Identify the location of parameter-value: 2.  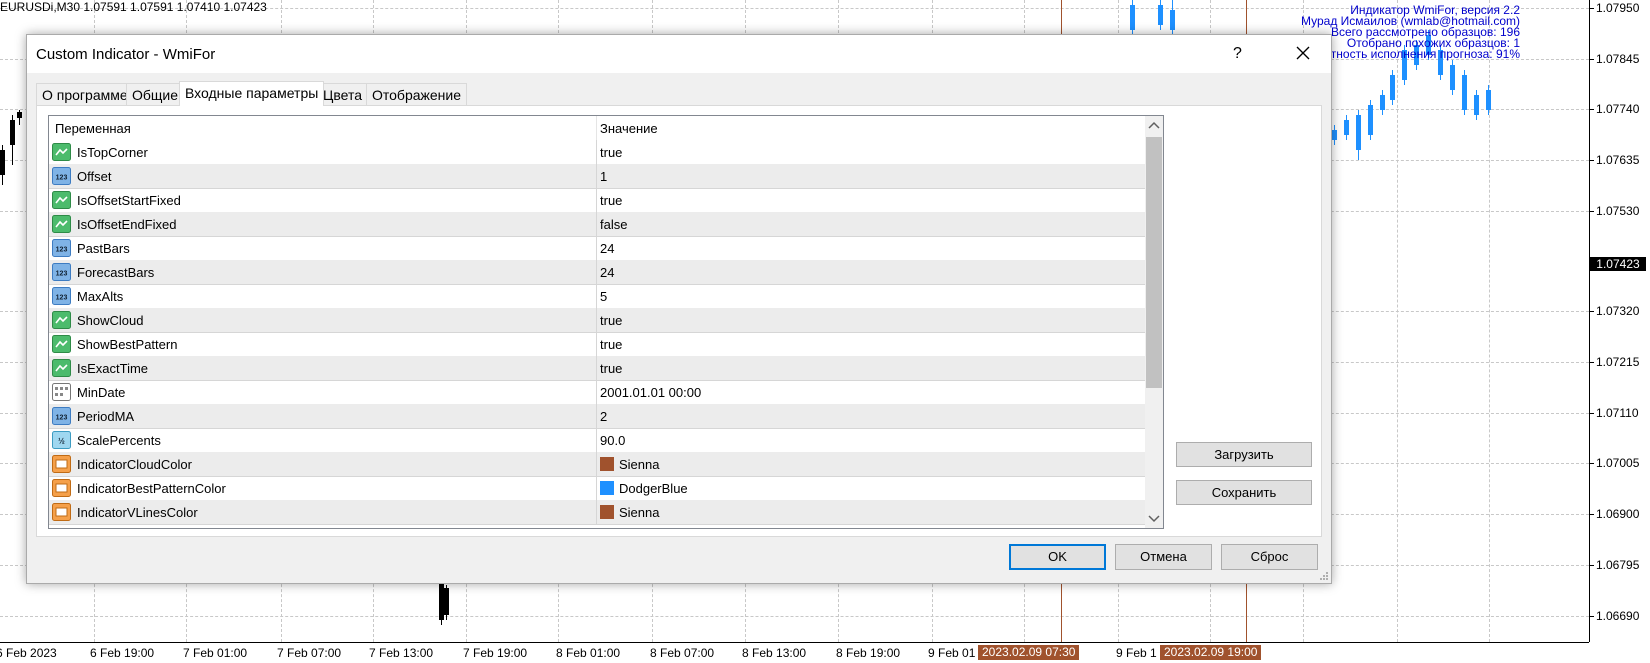
(603, 416).